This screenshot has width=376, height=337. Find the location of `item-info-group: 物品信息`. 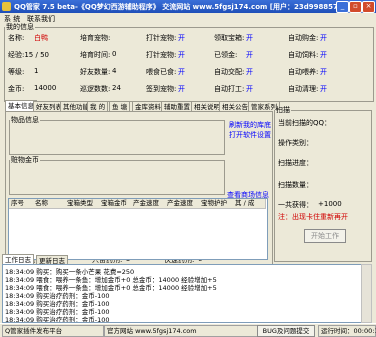

item-info-group: 物品信息 is located at coordinates (117, 135).